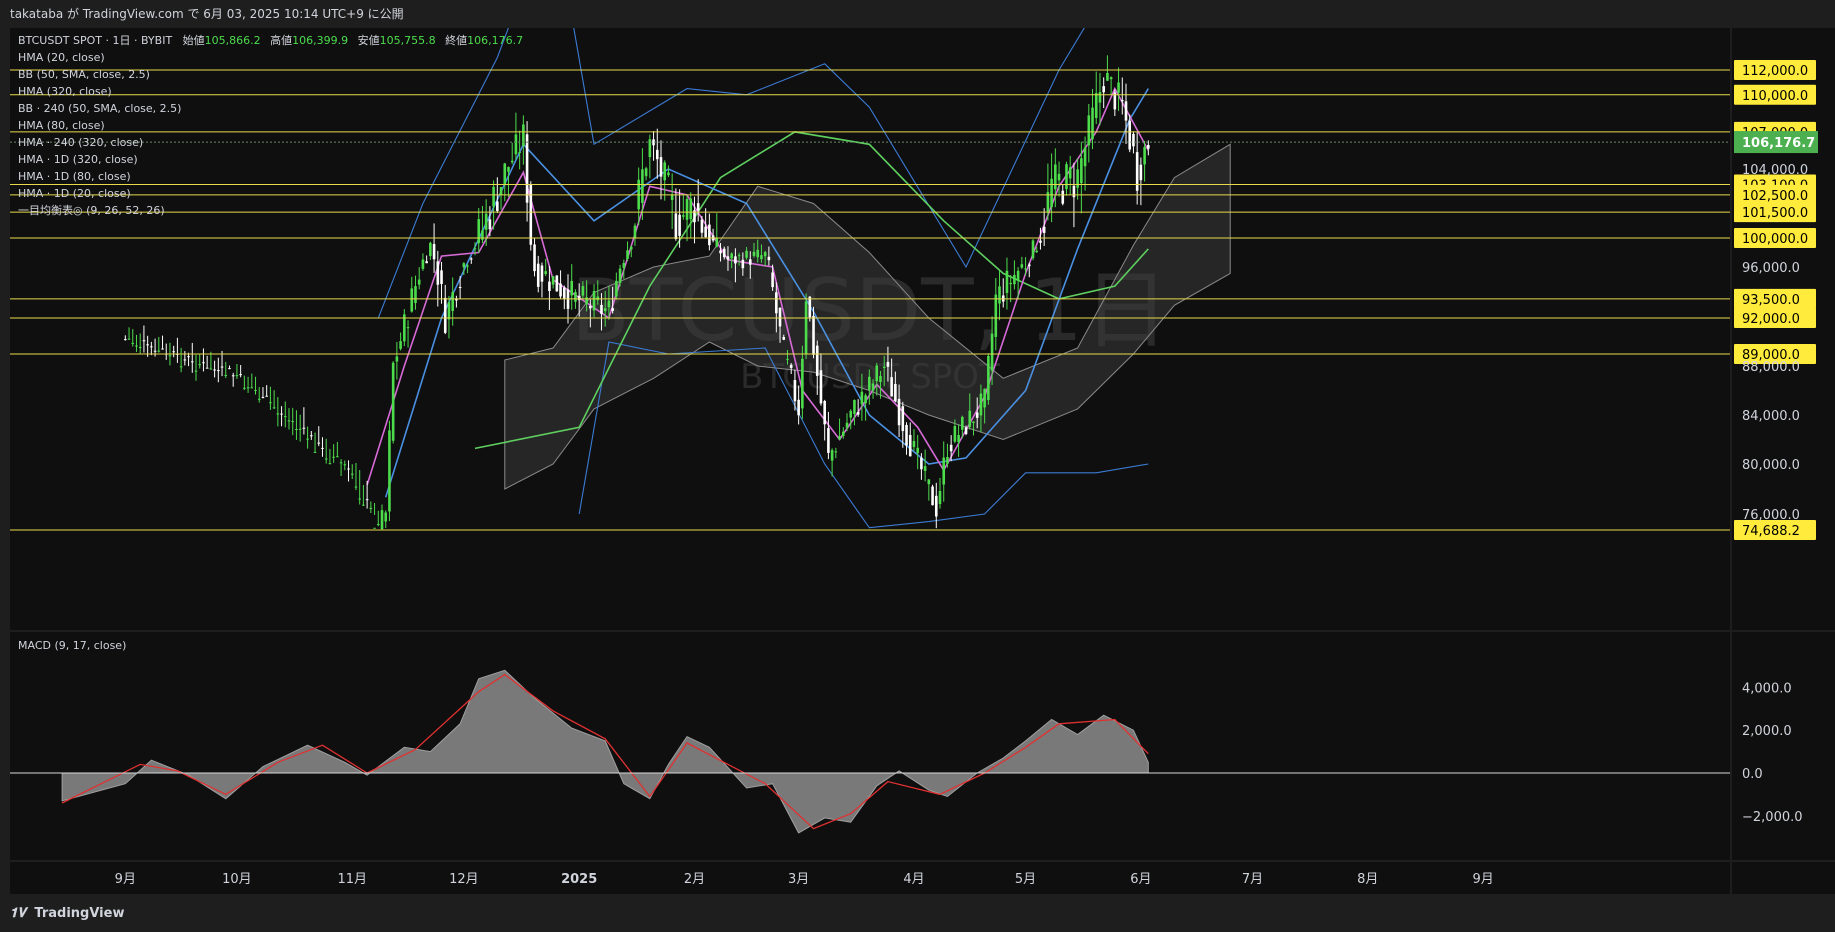 The width and height of the screenshot is (1835, 932). Describe the element at coordinates (273, 210) in the screenshot. I see `legend-indicator-ichimoku: 一目均衡表◎ (9, 26, 52, 26)` at that location.